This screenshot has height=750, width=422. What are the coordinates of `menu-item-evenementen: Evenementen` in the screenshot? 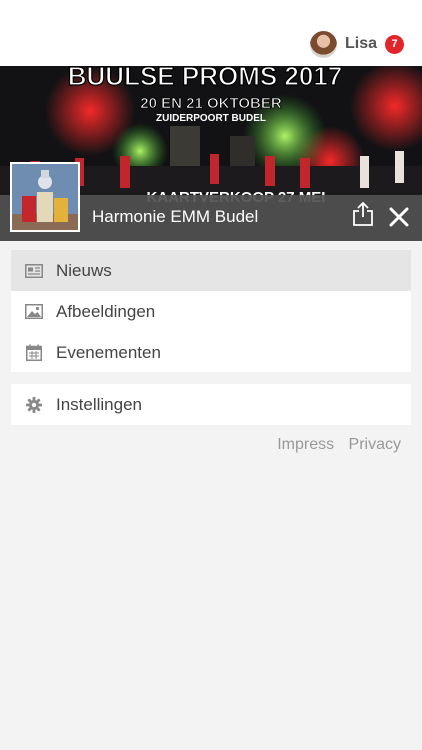 It's located at (211, 352).